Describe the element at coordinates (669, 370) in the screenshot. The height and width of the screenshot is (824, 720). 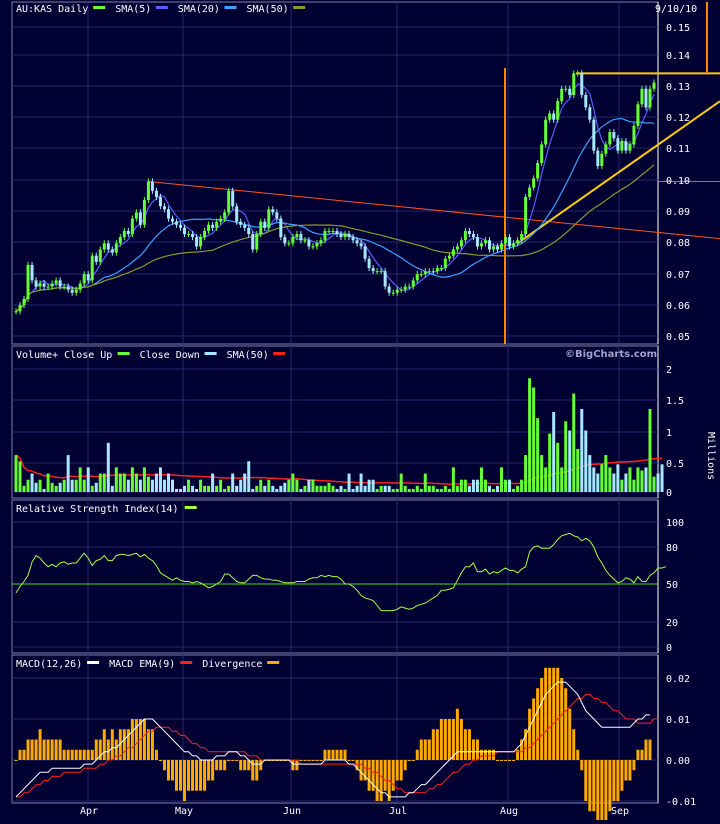
I see `volume-tick-label: 2` at that location.